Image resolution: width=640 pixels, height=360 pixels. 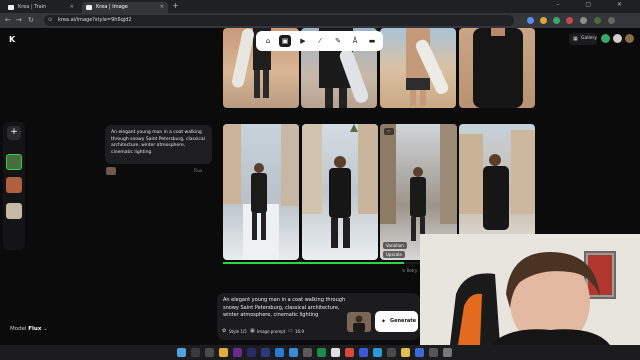 I want to click on extensions-menu-icon, so click(x=583, y=20).